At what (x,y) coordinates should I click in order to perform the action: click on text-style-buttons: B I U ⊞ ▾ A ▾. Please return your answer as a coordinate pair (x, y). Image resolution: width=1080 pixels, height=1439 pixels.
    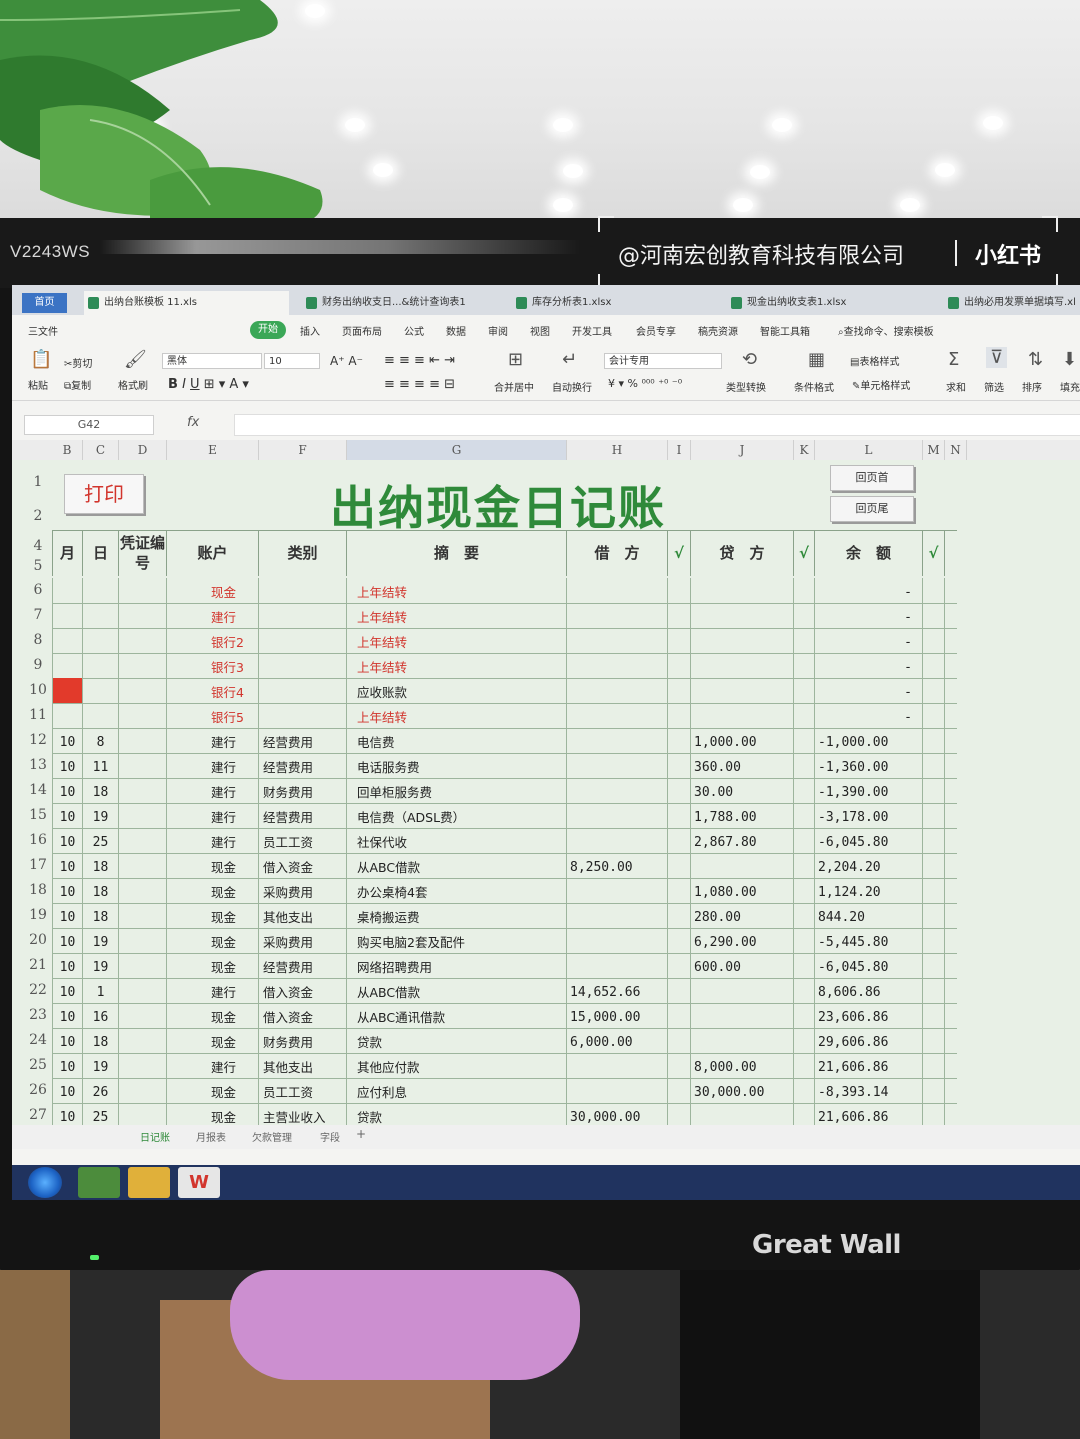
    Looking at the image, I should click on (208, 384).